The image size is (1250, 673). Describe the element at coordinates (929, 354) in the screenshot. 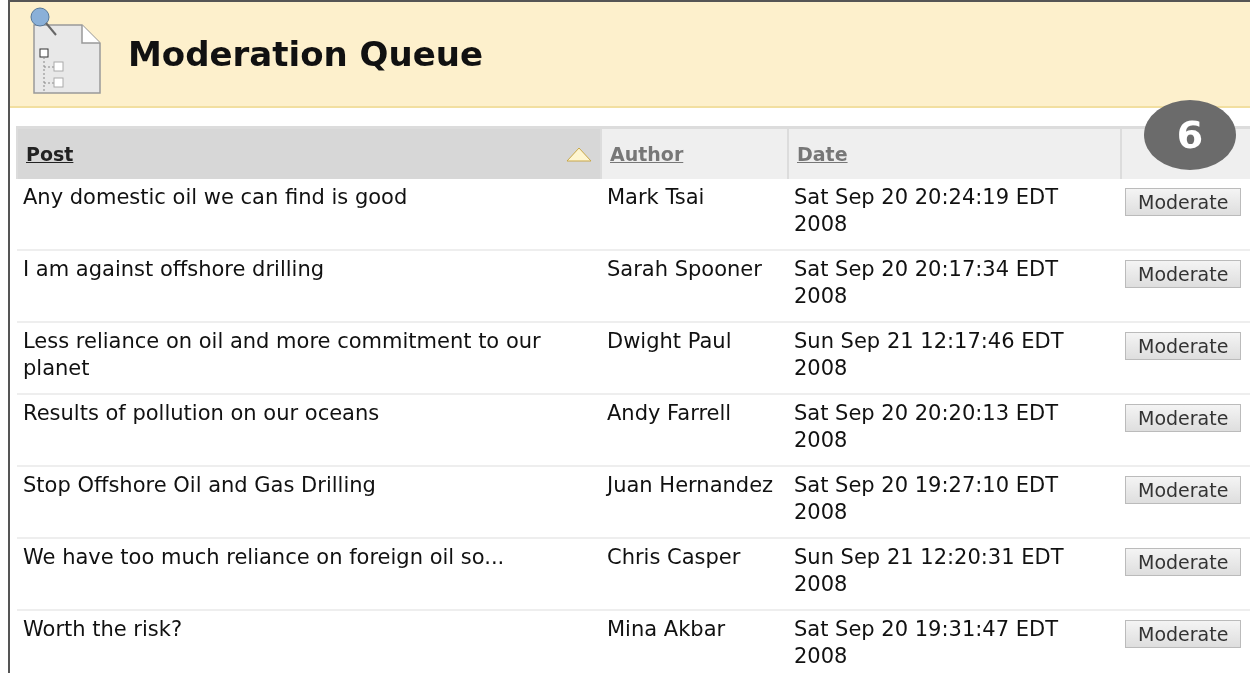

I see `post-date: Sun Sep 21 12:17:46 EDT 2008` at that location.